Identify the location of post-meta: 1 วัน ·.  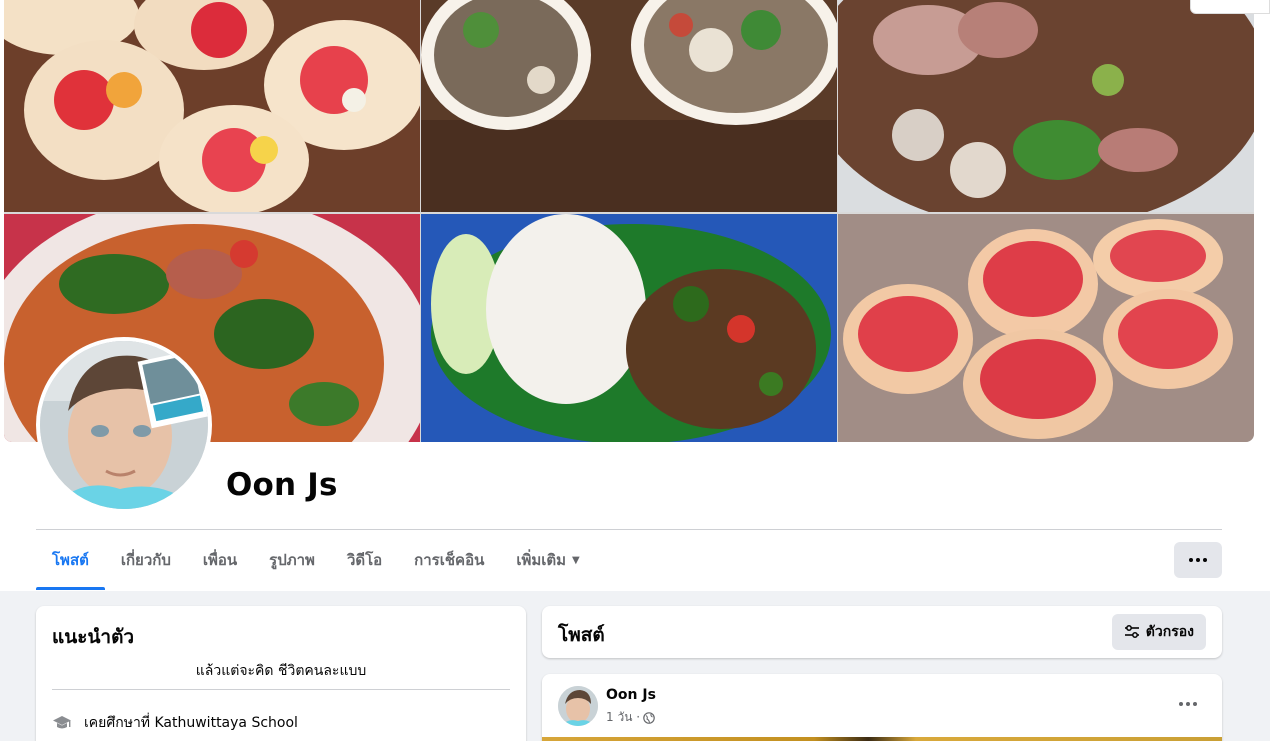
(630, 717).